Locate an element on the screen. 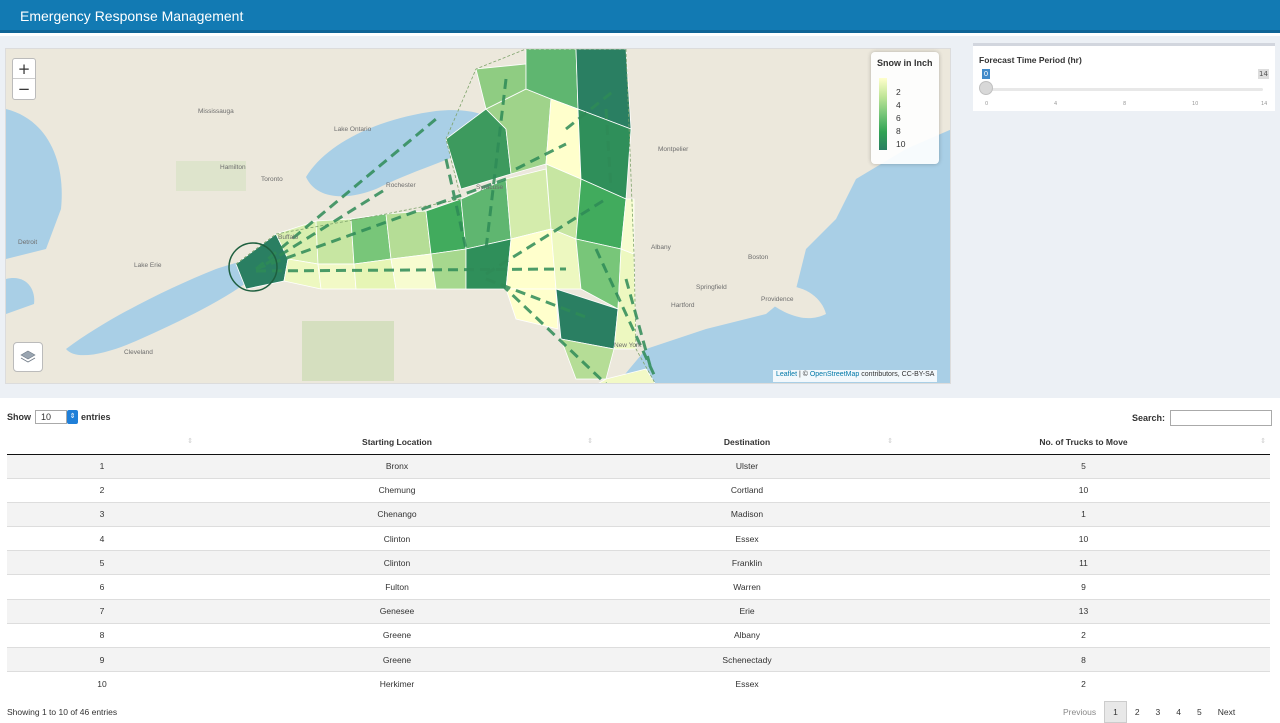 The height and width of the screenshot is (723, 1280). show-label: Show is located at coordinates (19, 417).